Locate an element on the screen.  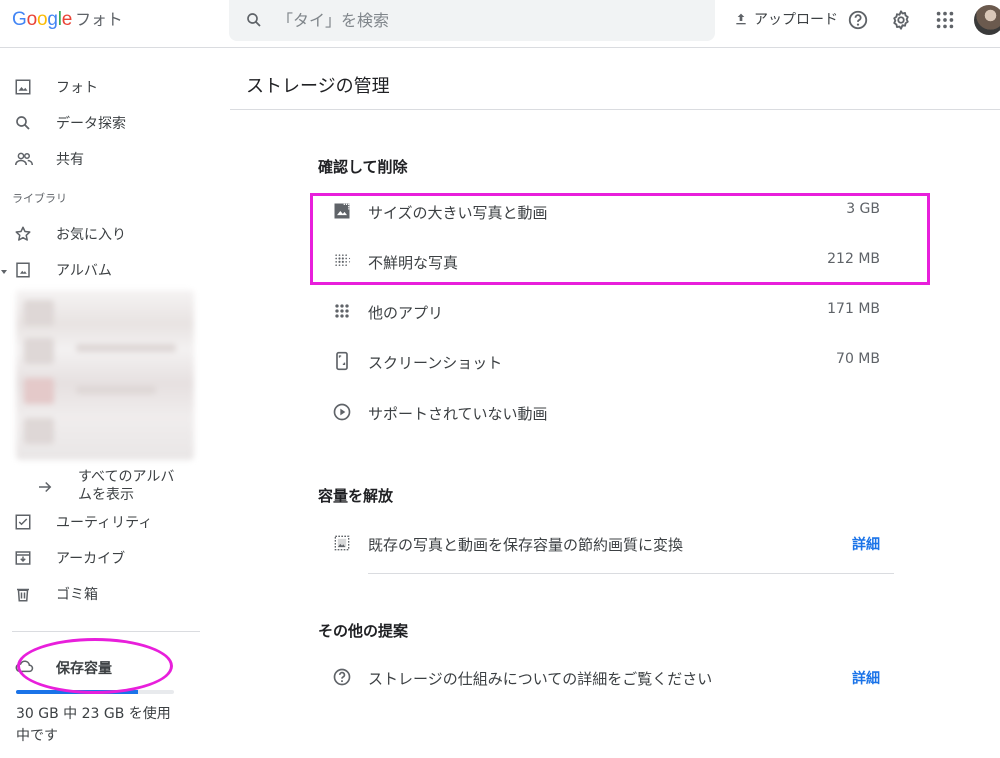
sidebar-item-label: アルバム is located at coordinates (84, 271).